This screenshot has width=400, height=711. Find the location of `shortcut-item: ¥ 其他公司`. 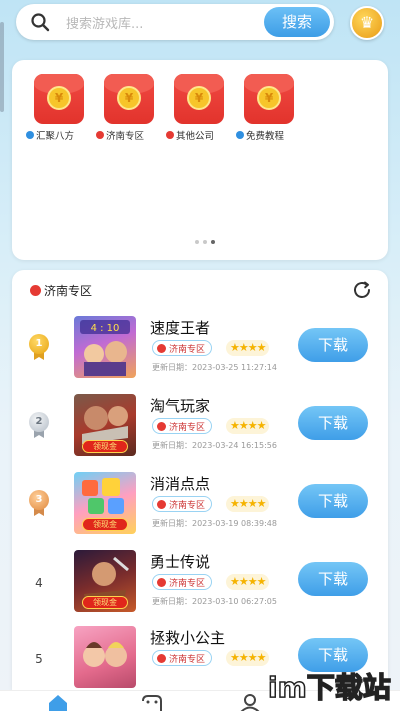

shortcut-item: ¥ 其他公司 is located at coordinates (199, 108).